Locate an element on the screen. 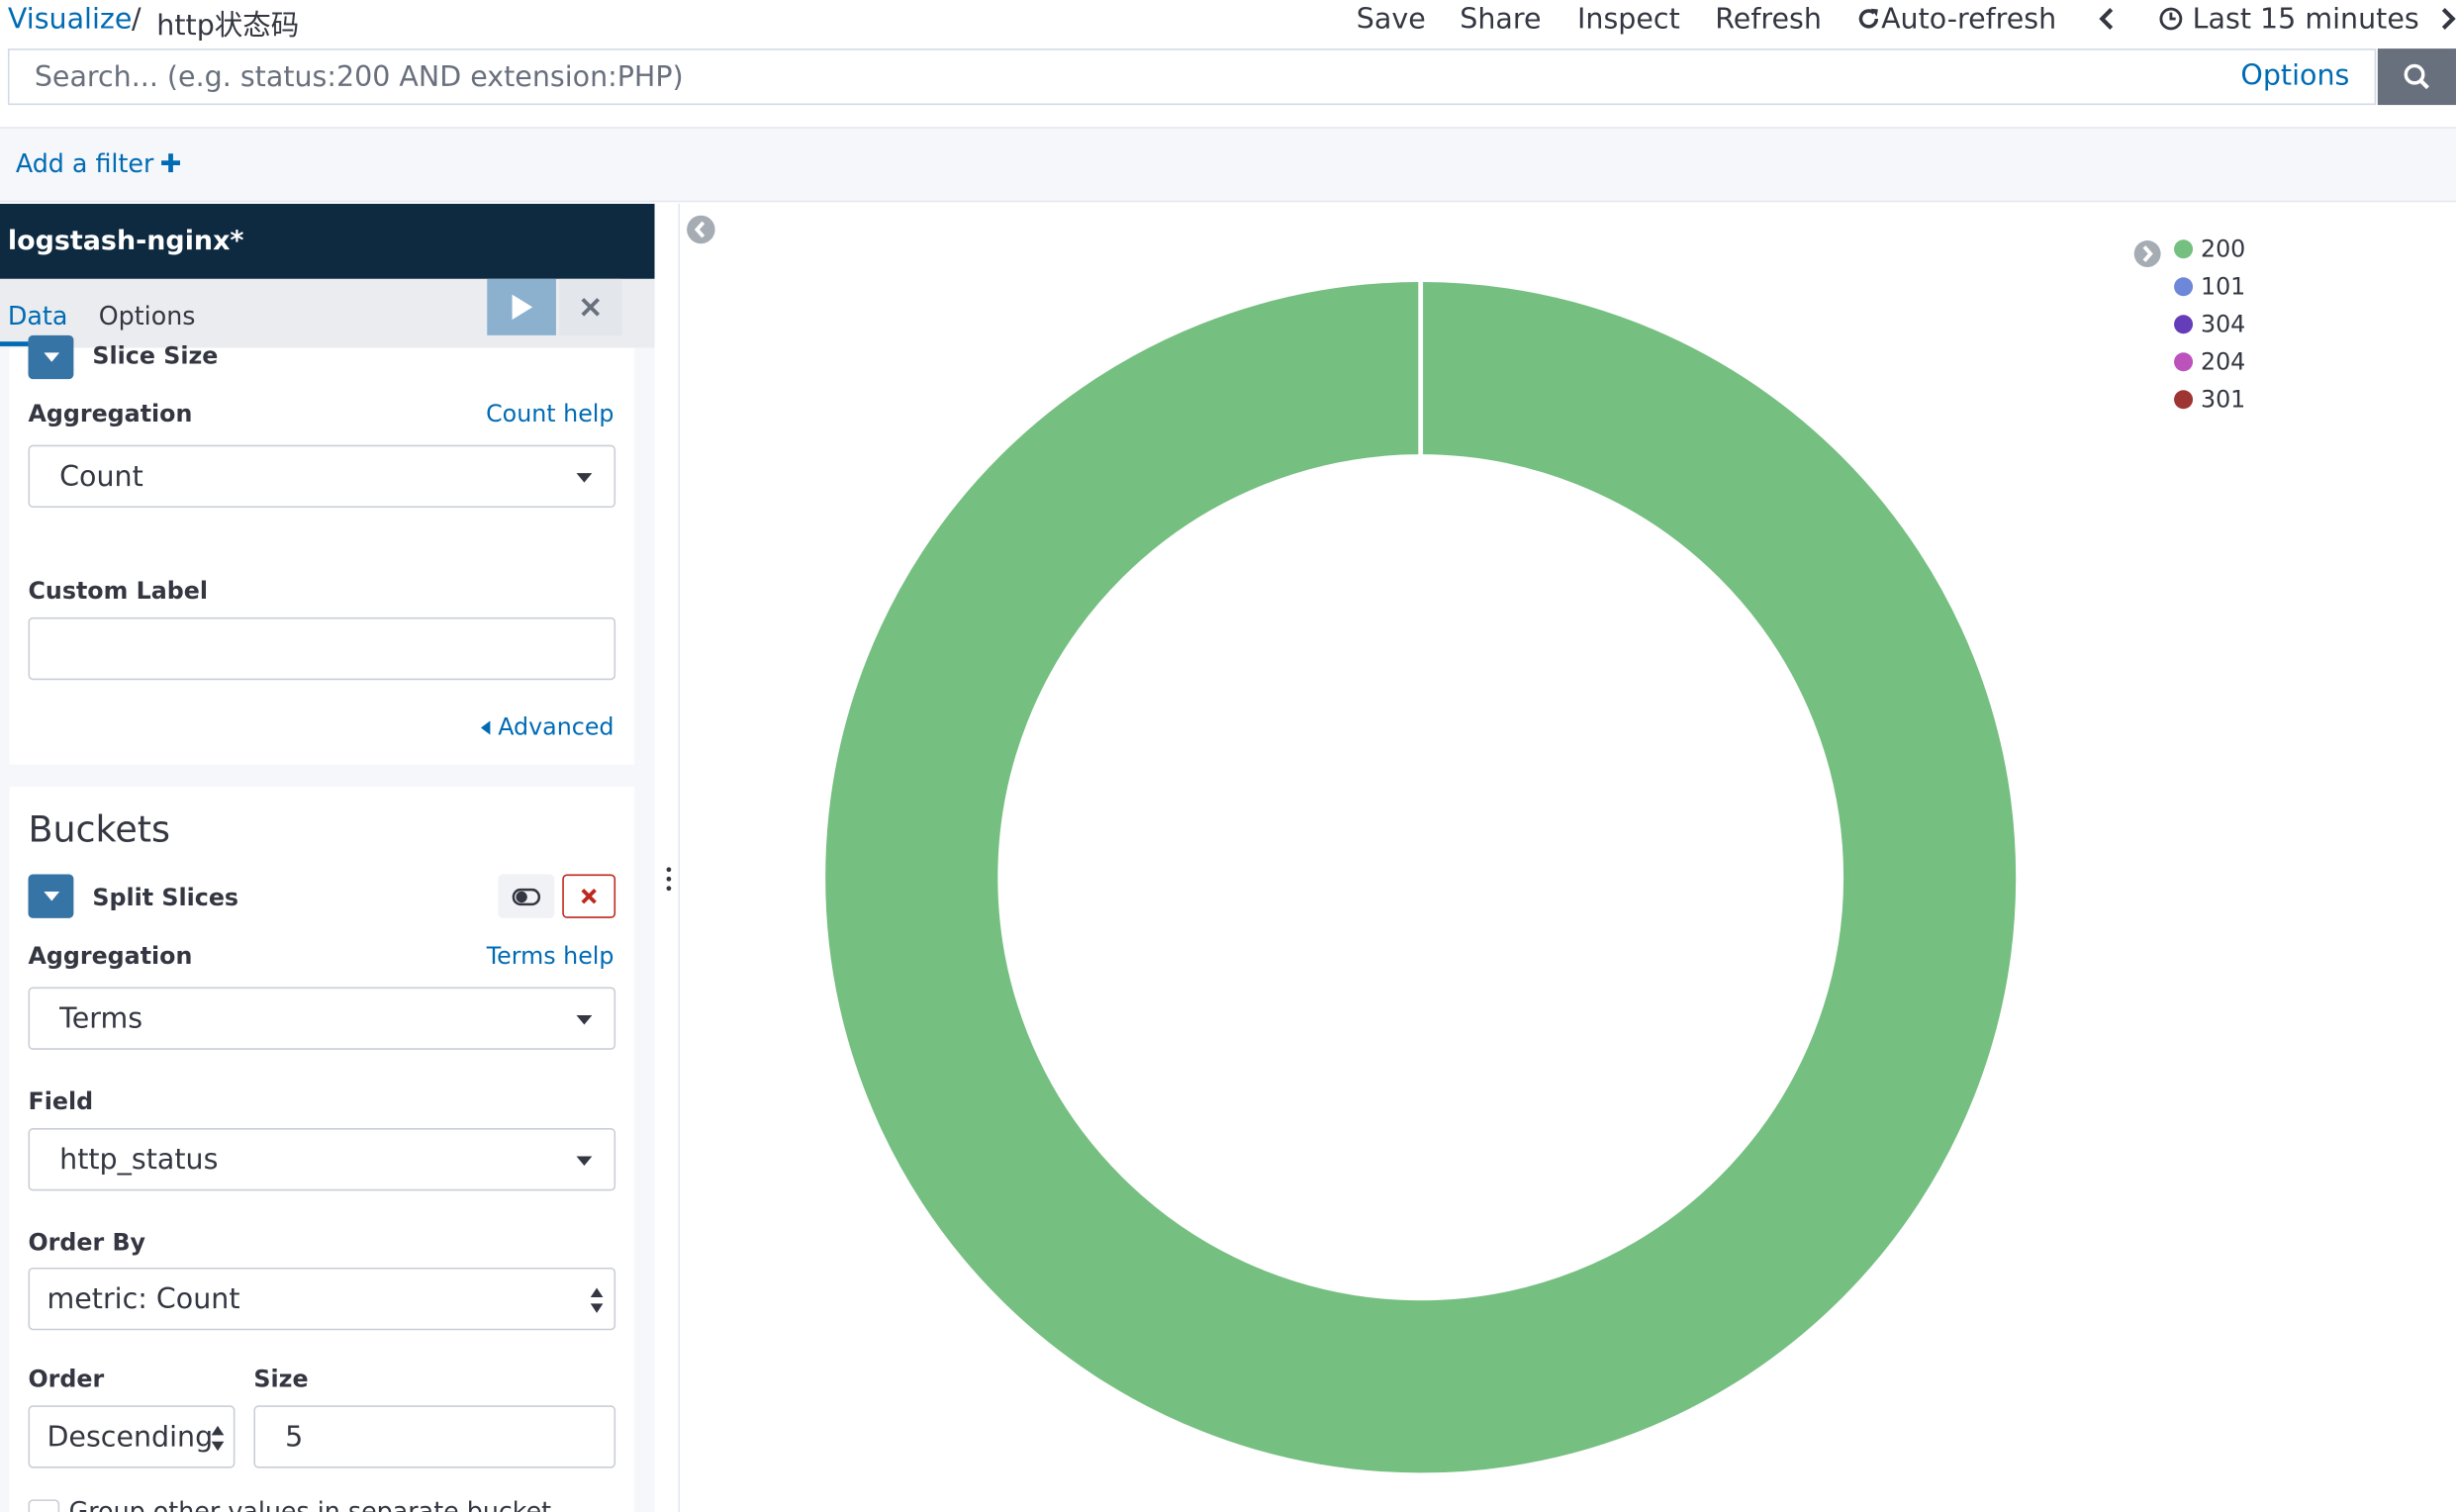  bucket-aggregation-value: Terms is located at coordinates (101, 1019).